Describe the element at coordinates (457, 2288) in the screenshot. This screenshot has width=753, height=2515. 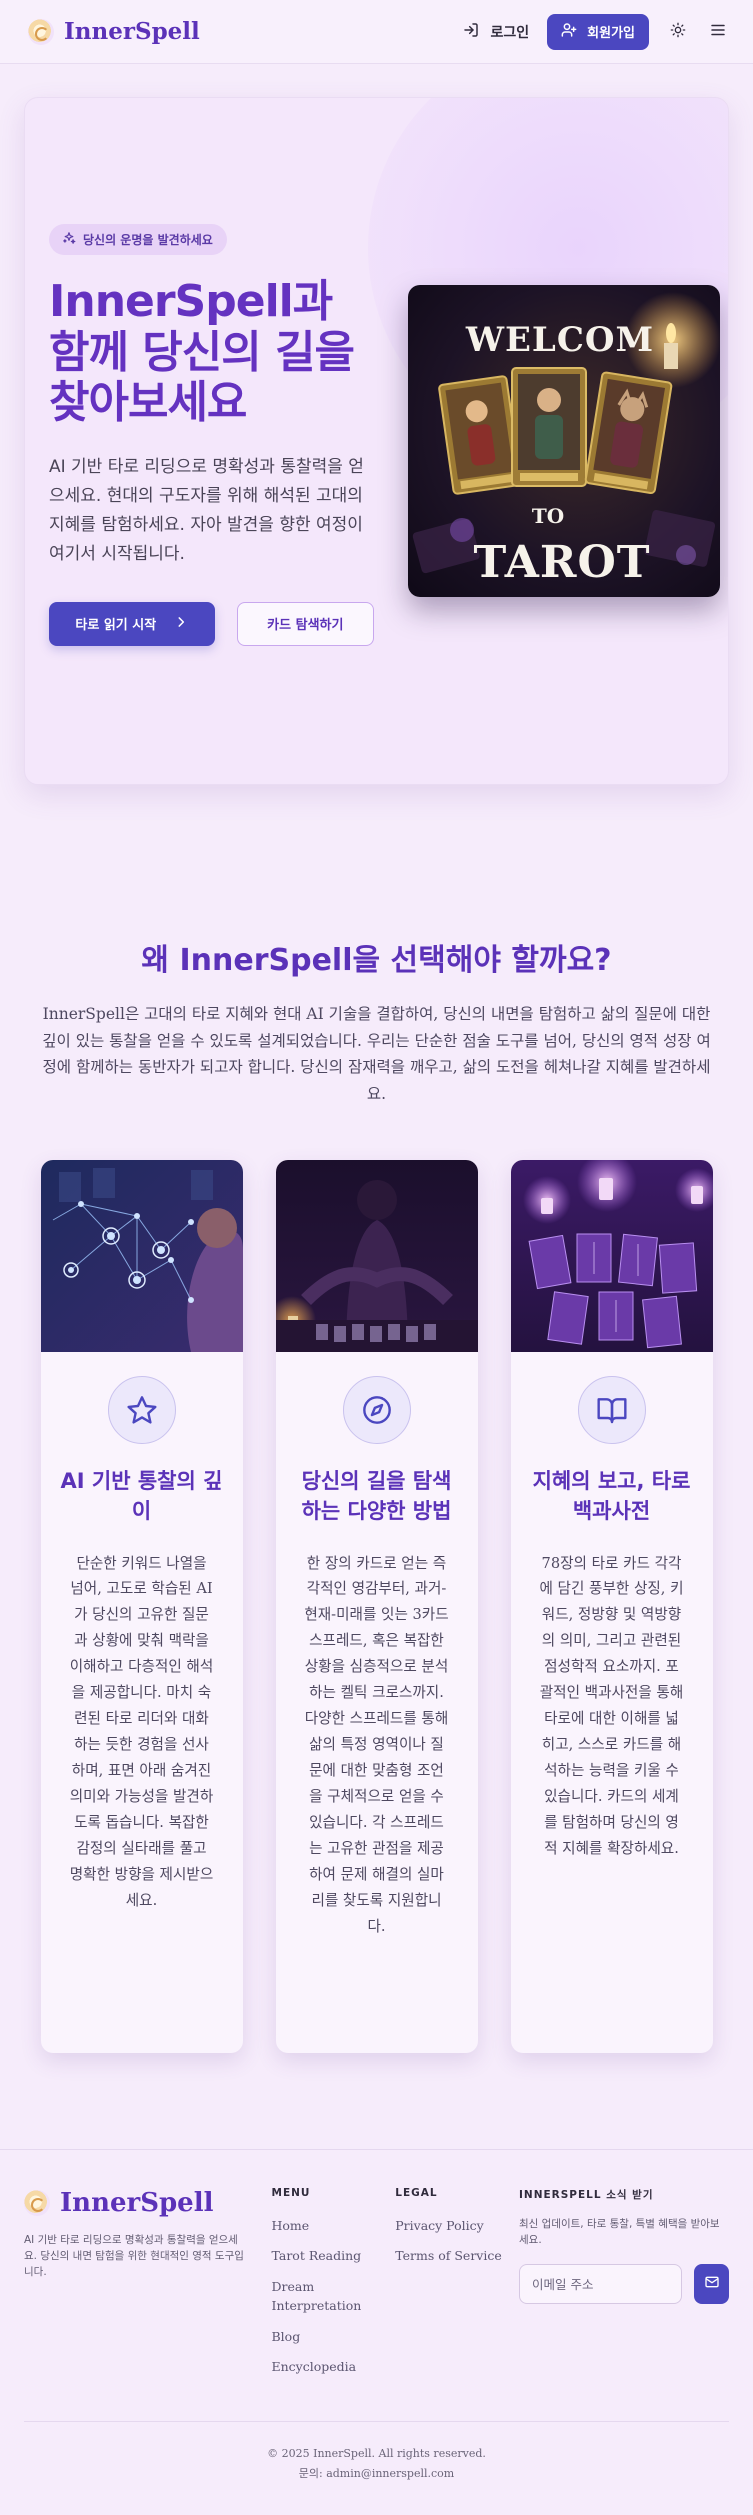
I see `footer-legal: LEGAL Privacy Policy Terms of Service` at that location.